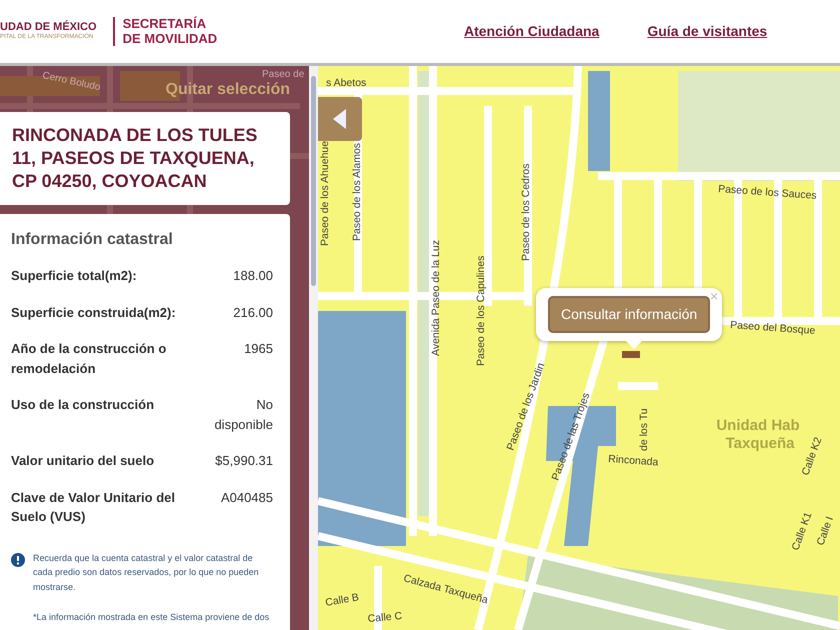 Image resolution: width=840 pixels, height=630 pixels. I want to click on field-value: No disponible, so click(243, 415).